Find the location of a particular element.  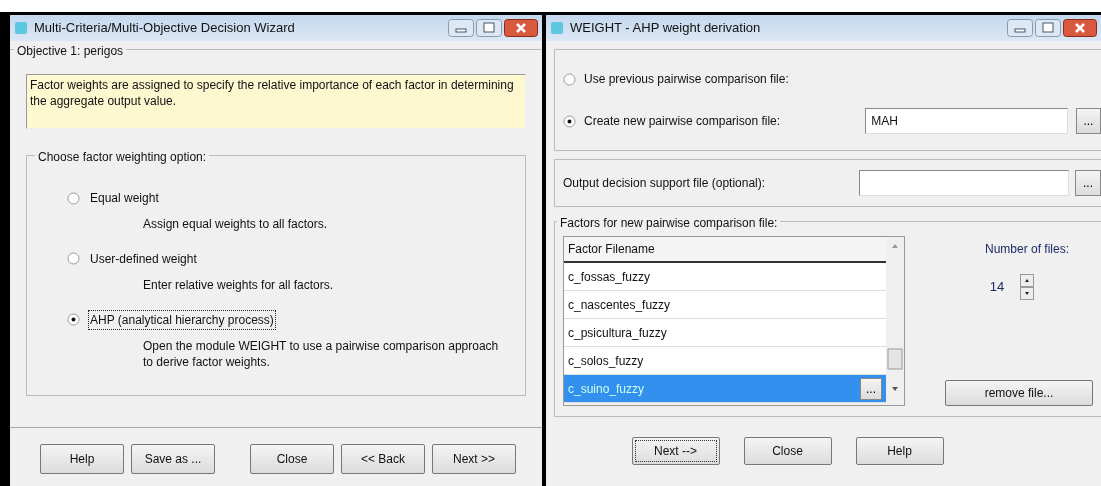

column-header: Factor Filename is located at coordinates (725, 250).